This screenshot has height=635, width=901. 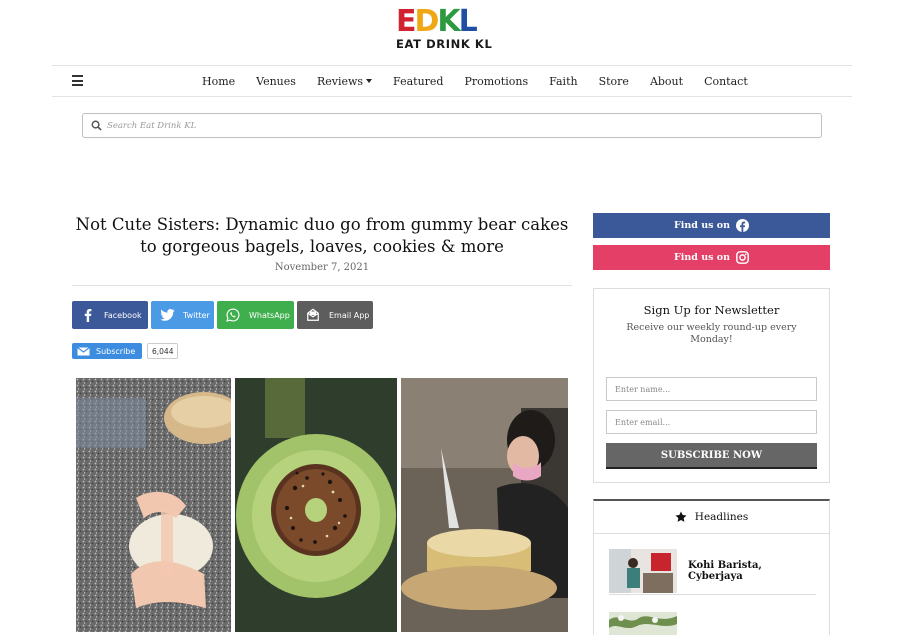 I want to click on headlines-widget: Headlines Kohi Barista, Cyberjaya, so click(x=711, y=567).